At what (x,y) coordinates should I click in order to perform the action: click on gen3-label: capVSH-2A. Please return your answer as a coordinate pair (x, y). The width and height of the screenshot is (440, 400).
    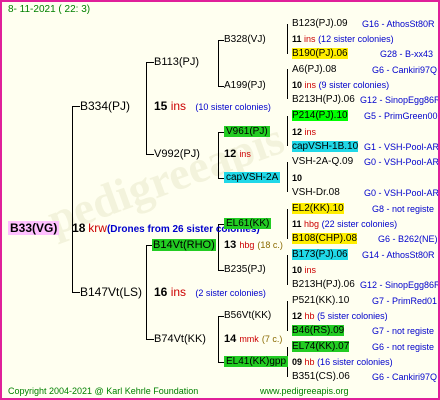
    Looking at the image, I should click on (252, 177).